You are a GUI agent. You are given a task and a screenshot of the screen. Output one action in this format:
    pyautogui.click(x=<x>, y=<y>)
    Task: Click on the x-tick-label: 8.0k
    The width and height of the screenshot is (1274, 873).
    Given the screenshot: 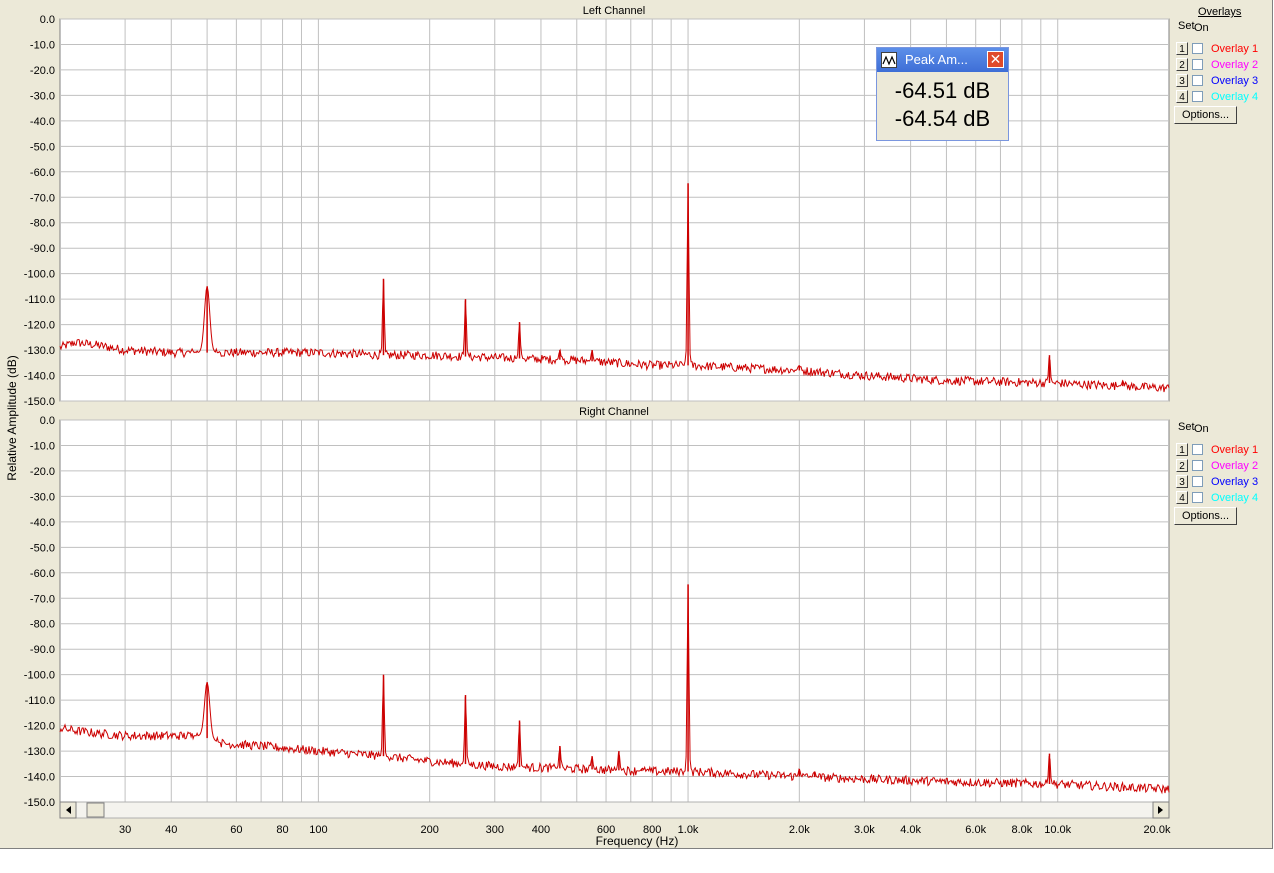 What is the action you would take?
    pyautogui.click(x=1021, y=830)
    